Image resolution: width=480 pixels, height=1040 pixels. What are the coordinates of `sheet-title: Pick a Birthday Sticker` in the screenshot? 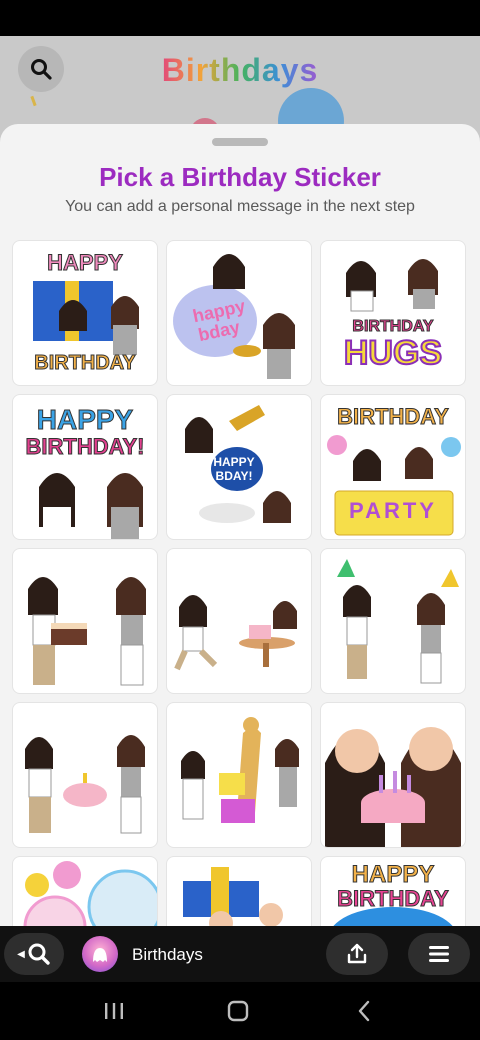 It's located at (240, 177).